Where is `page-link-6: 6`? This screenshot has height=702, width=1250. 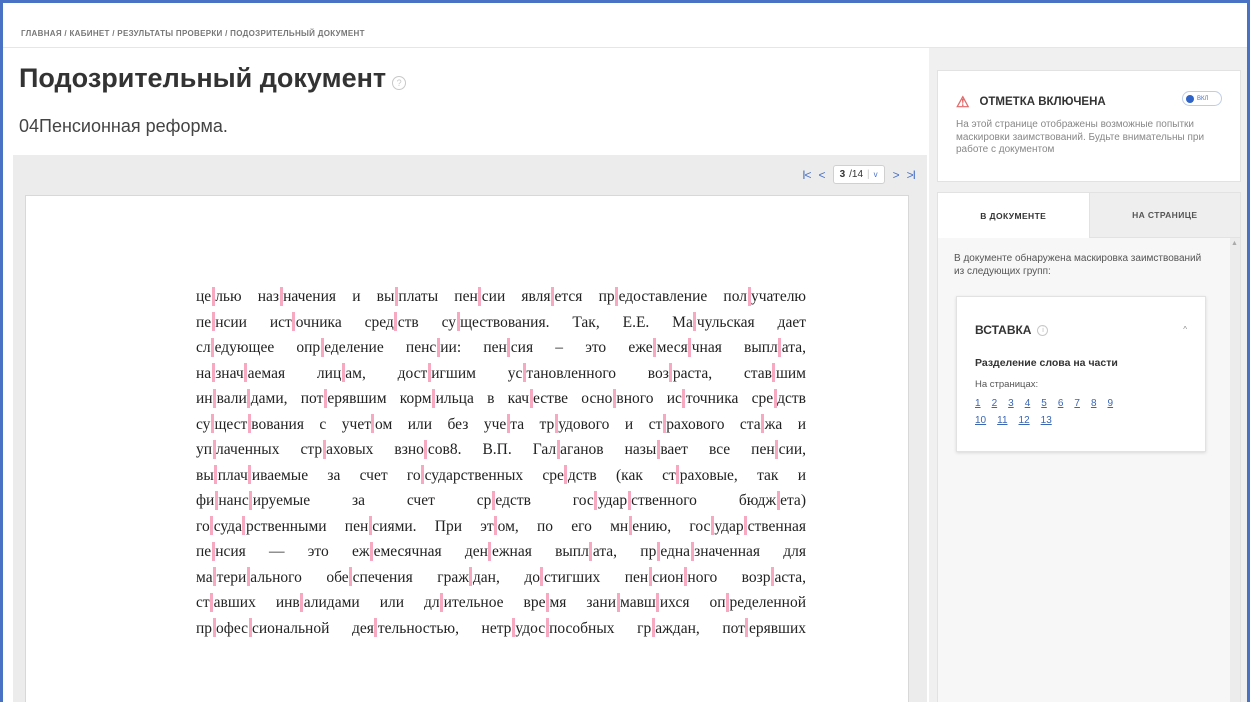 page-link-6: 6 is located at coordinates (1061, 403).